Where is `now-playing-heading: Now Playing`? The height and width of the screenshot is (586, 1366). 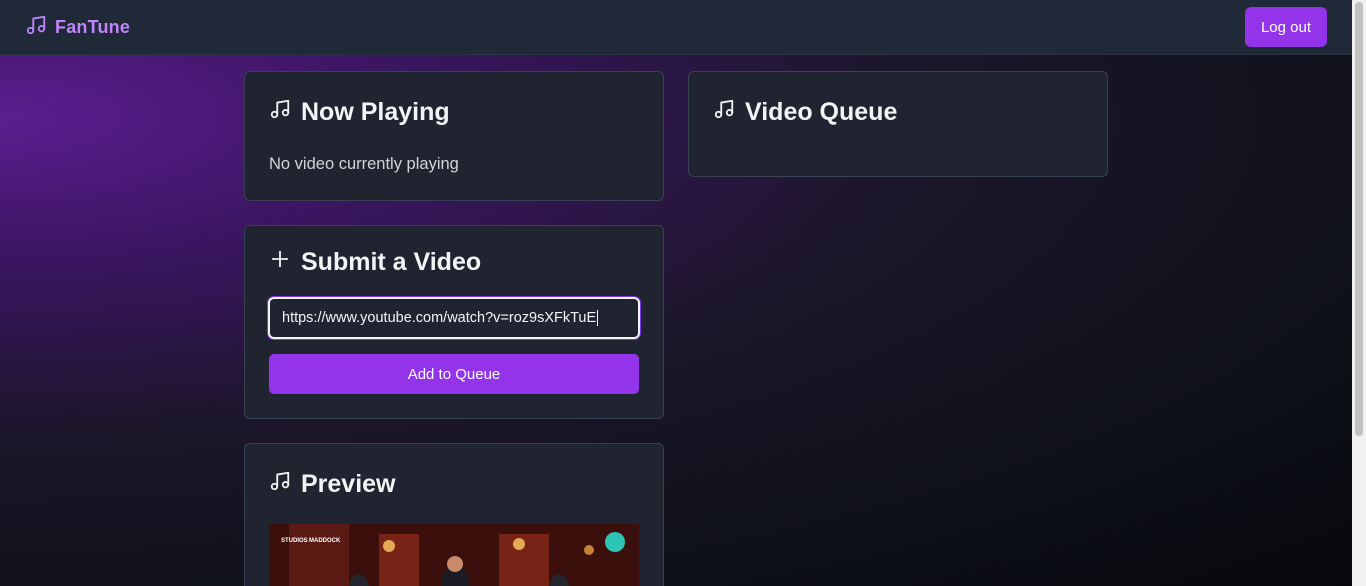
now-playing-heading: Now Playing is located at coordinates (359, 112).